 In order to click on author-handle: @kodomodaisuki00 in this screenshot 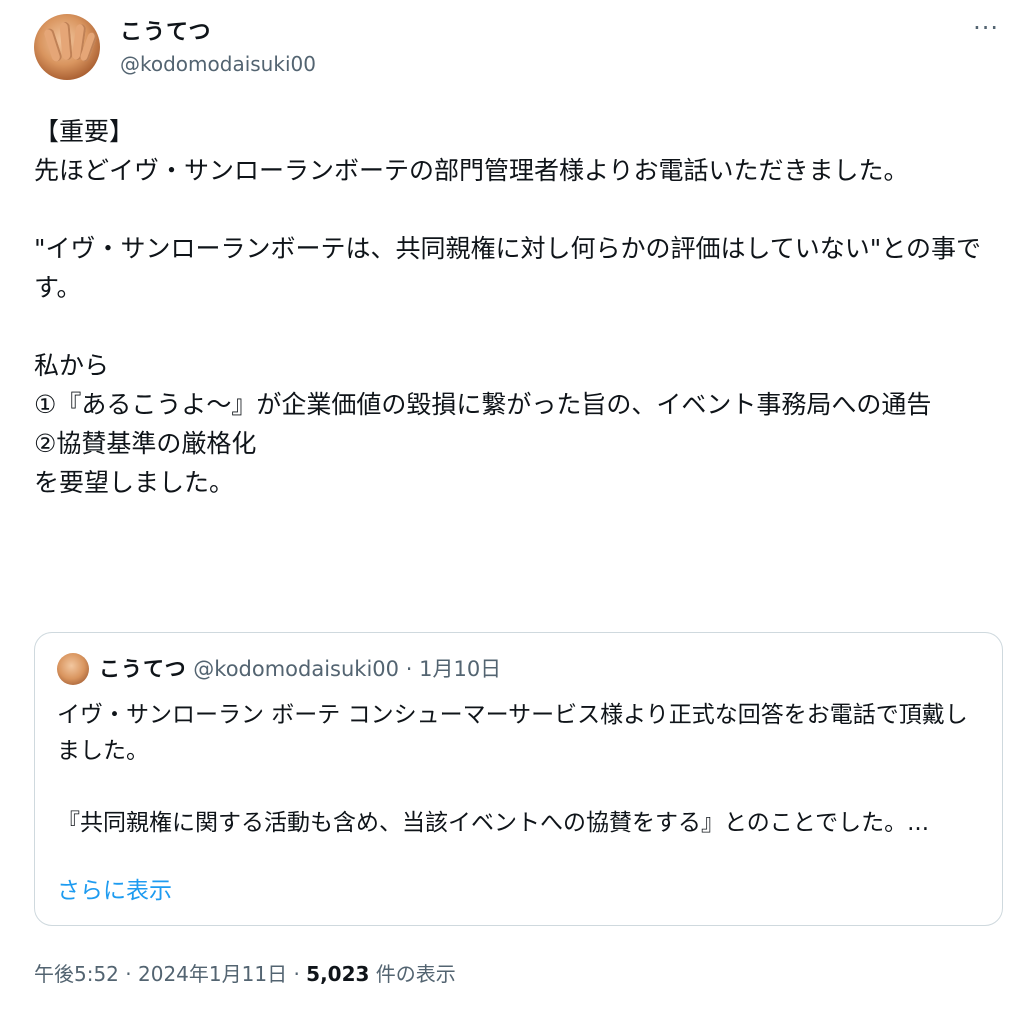, I will do `click(218, 64)`.